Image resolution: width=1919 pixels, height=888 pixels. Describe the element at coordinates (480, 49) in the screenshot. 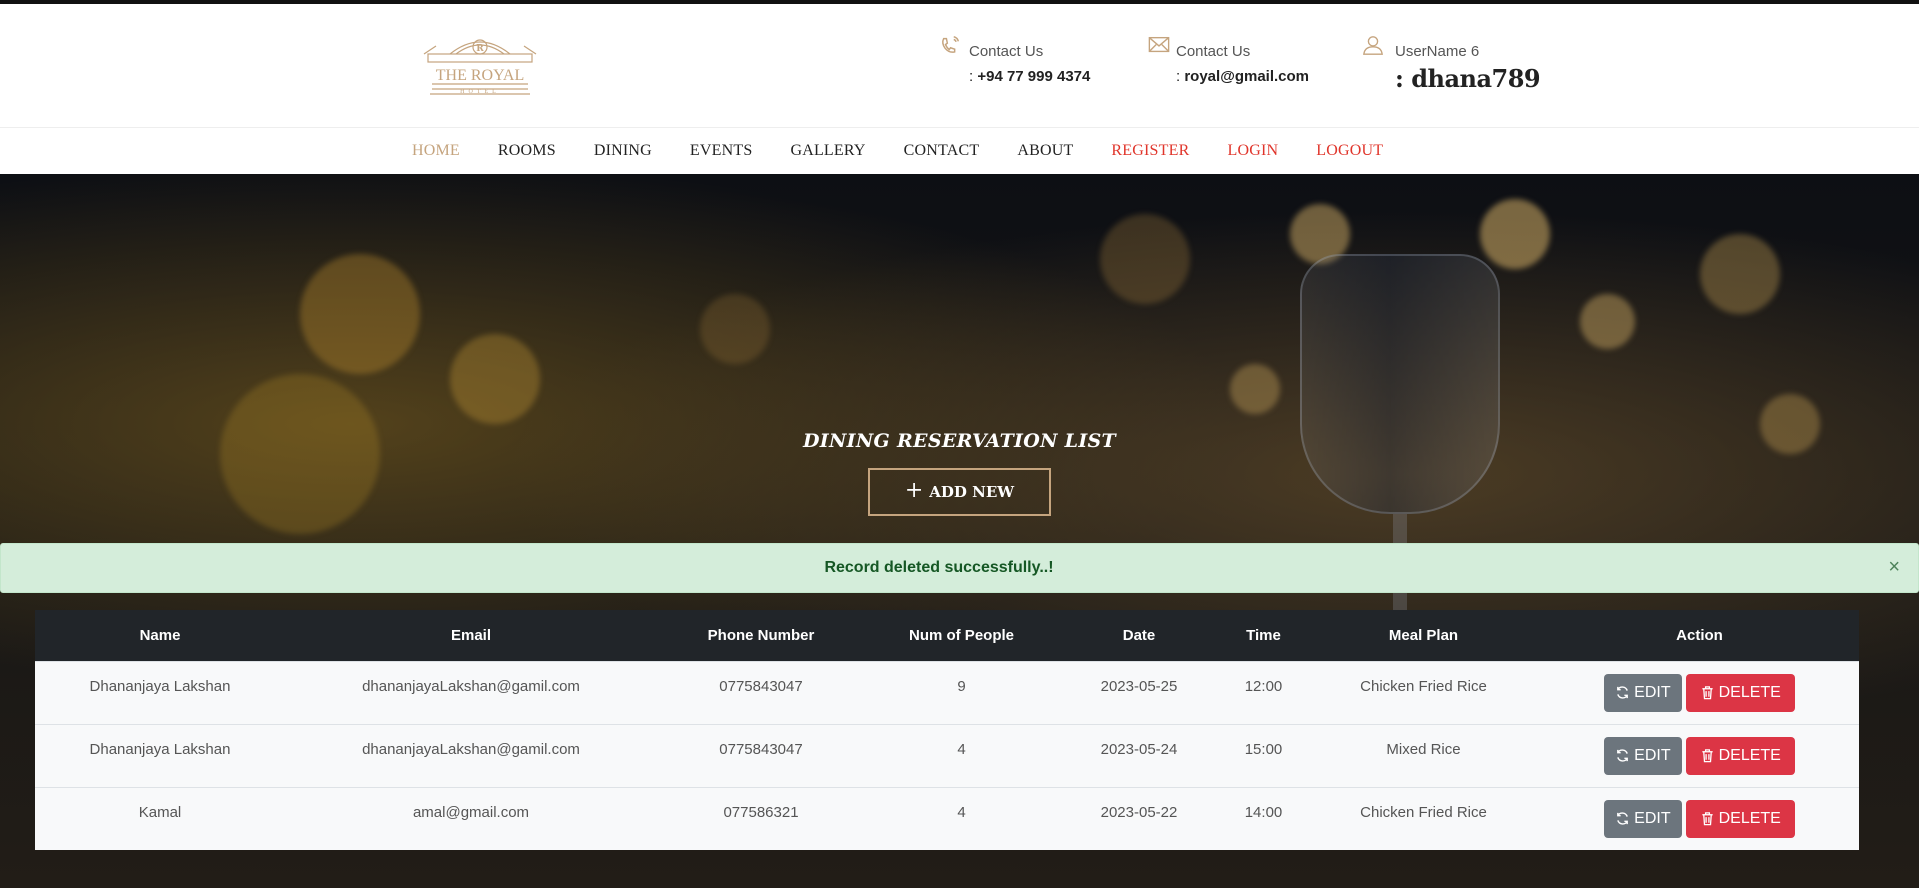

I see `svg-text: R` at that location.